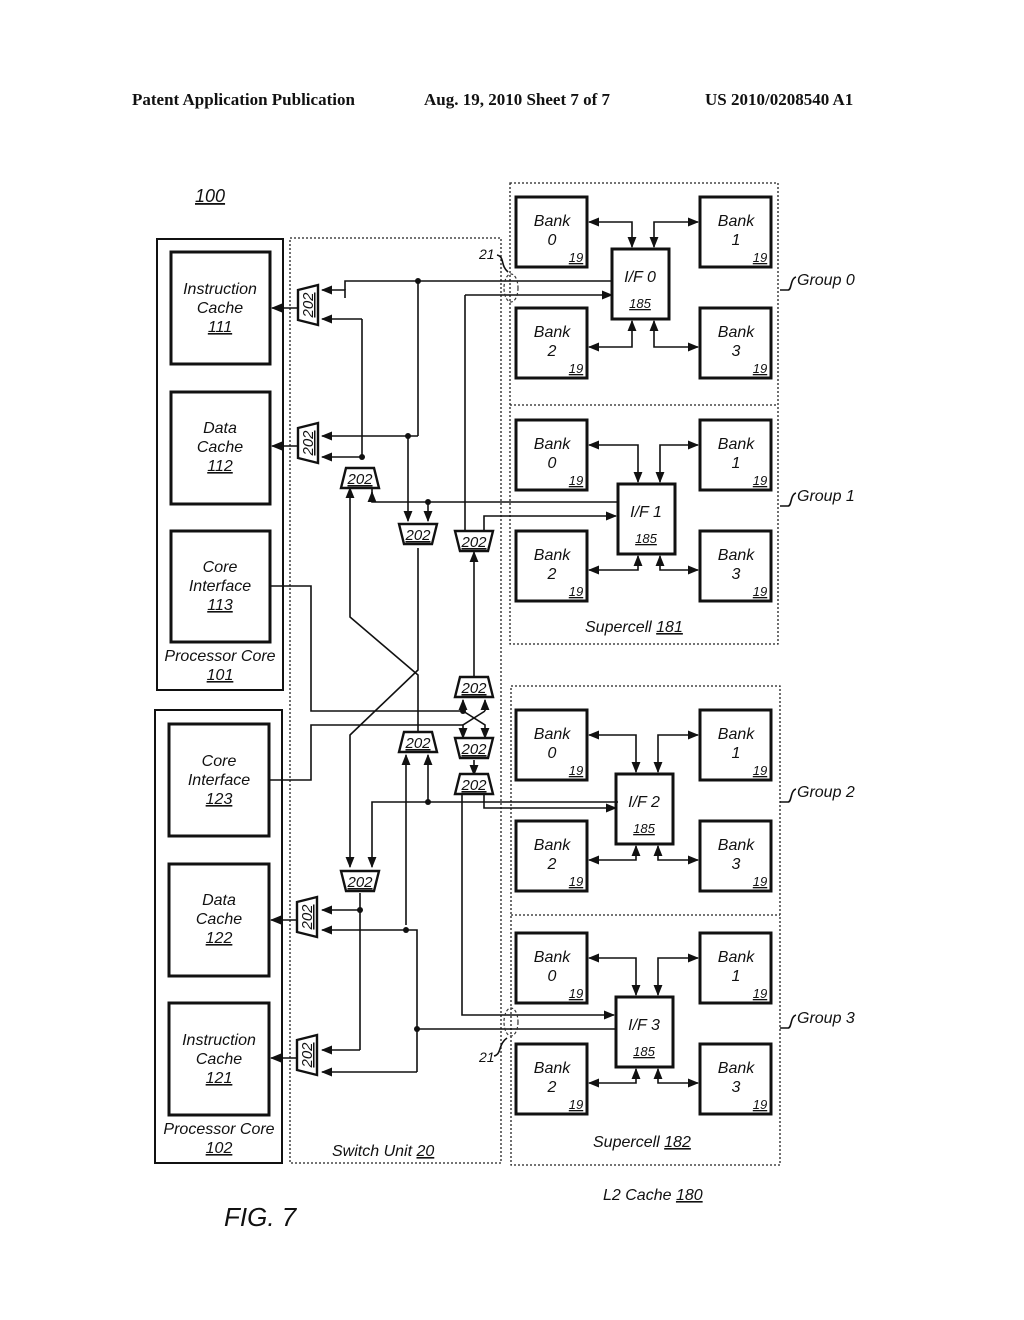  What do you see at coordinates (383, 1151) in the screenshot?
I see `svg-text: Switch Unit 20` at bounding box center [383, 1151].